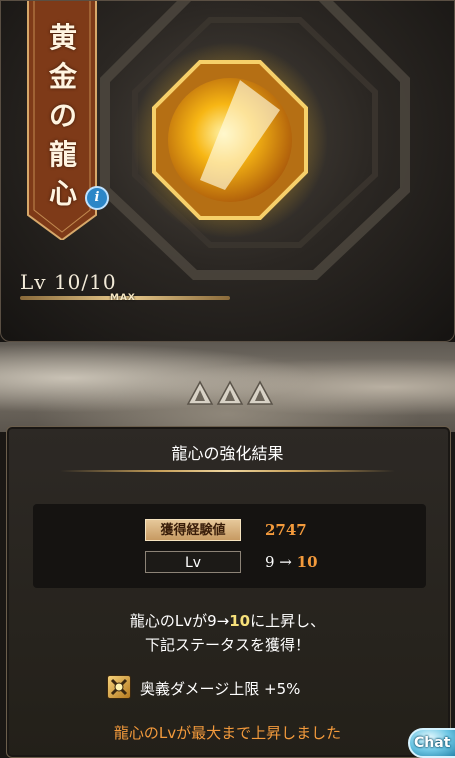 Image resolution: width=455 pixels, height=758 pixels. Describe the element at coordinates (229, 546) in the screenshot. I see `stats-box` at that location.